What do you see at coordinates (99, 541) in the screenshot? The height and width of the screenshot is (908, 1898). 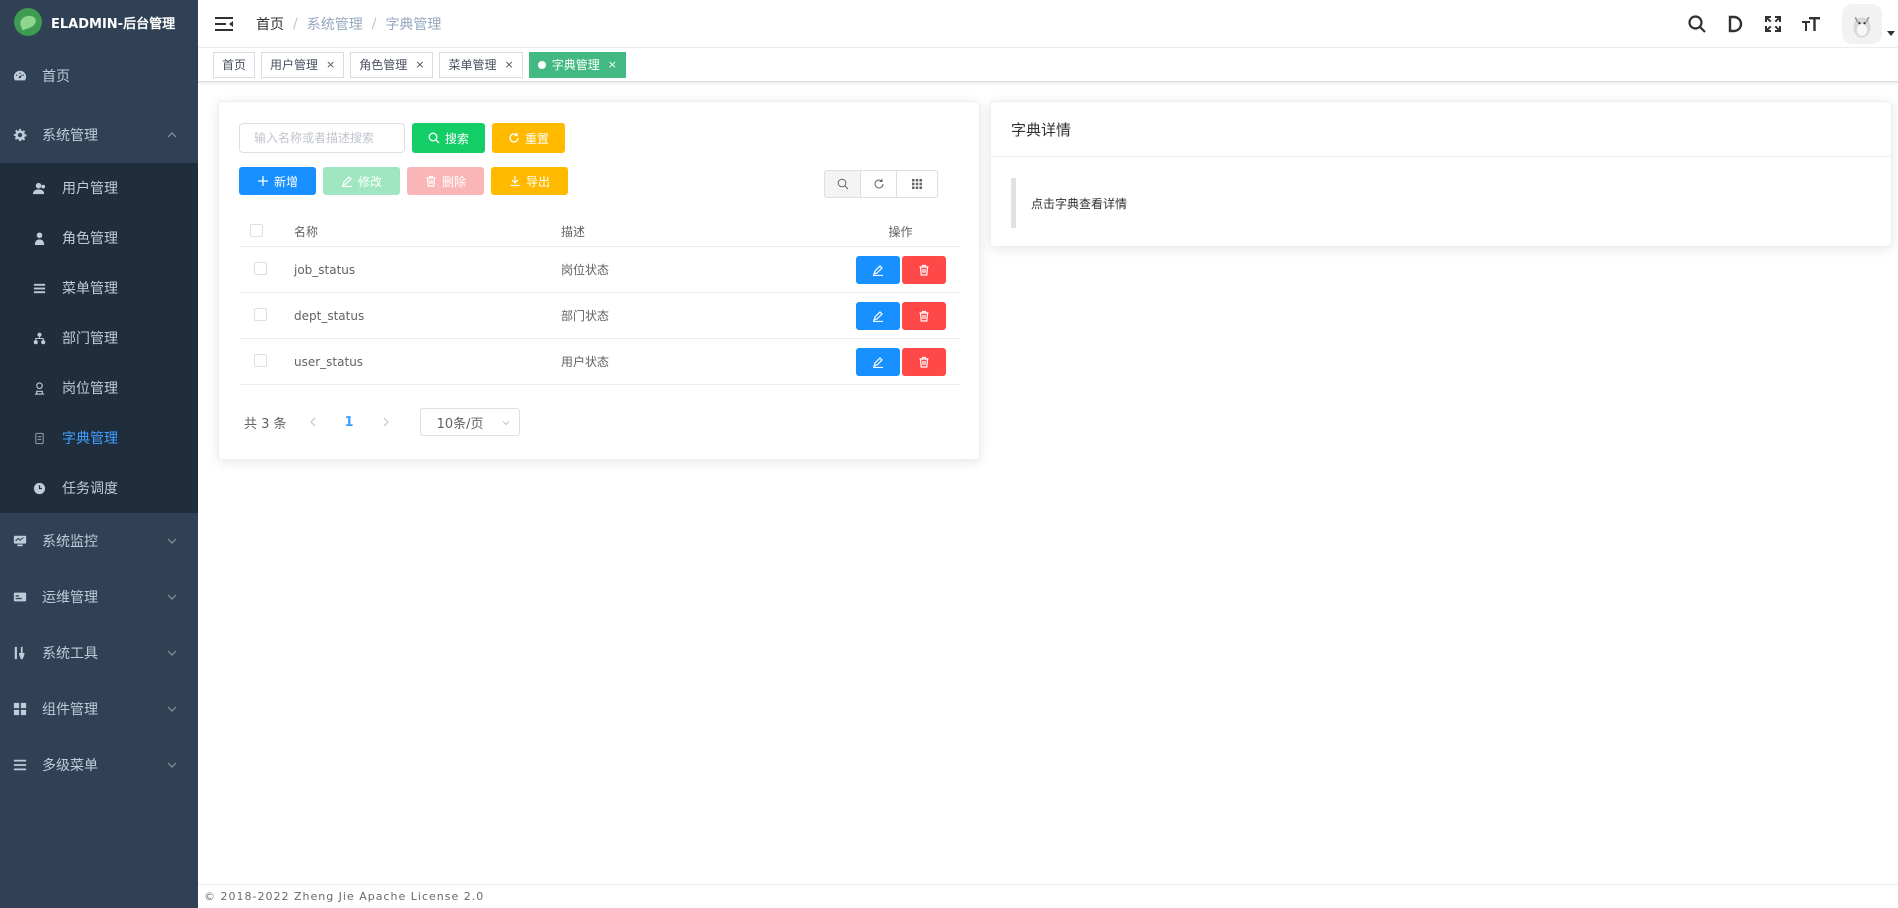 I see `sidebar-item-monitor: 系统监控` at bounding box center [99, 541].